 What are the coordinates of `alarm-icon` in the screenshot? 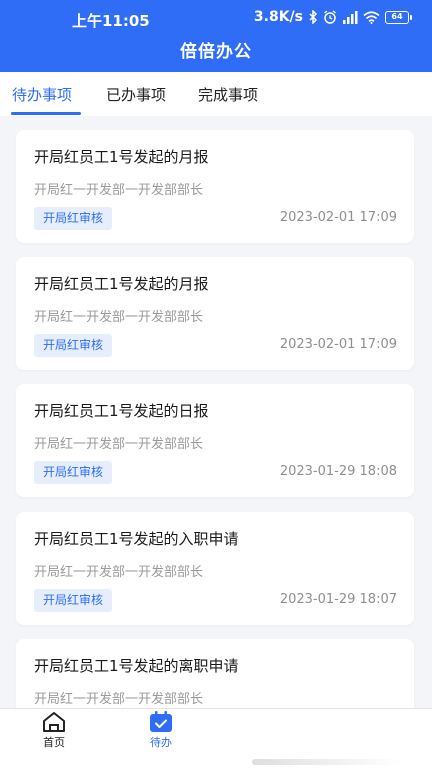 It's located at (330, 17).